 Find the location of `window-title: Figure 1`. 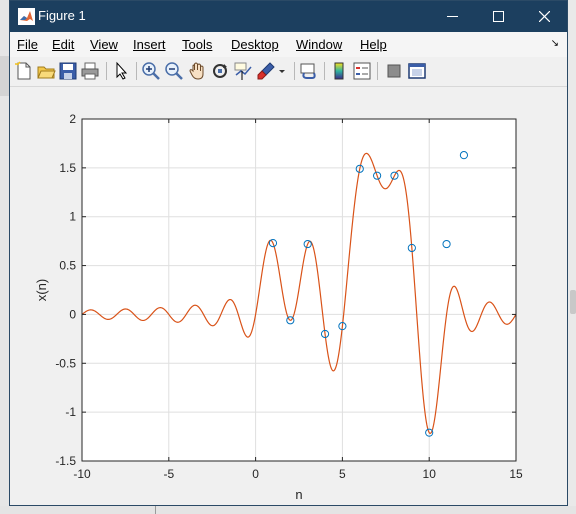

window-title: Figure 1 is located at coordinates (62, 15).